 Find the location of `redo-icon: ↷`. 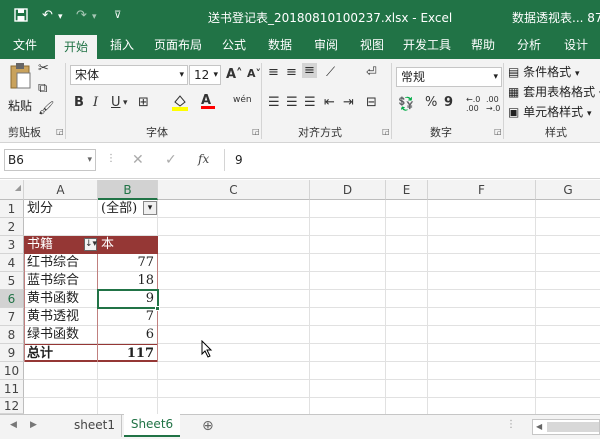

redo-icon: ↷ is located at coordinates (81, 15).